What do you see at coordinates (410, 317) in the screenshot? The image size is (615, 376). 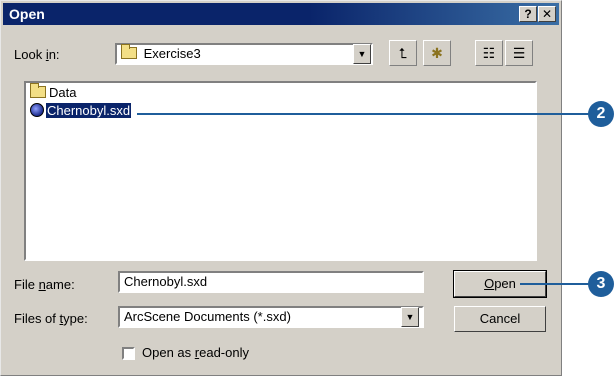 I see `files-of-type-dropdown-button: ▼` at bounding box center [410, 317].